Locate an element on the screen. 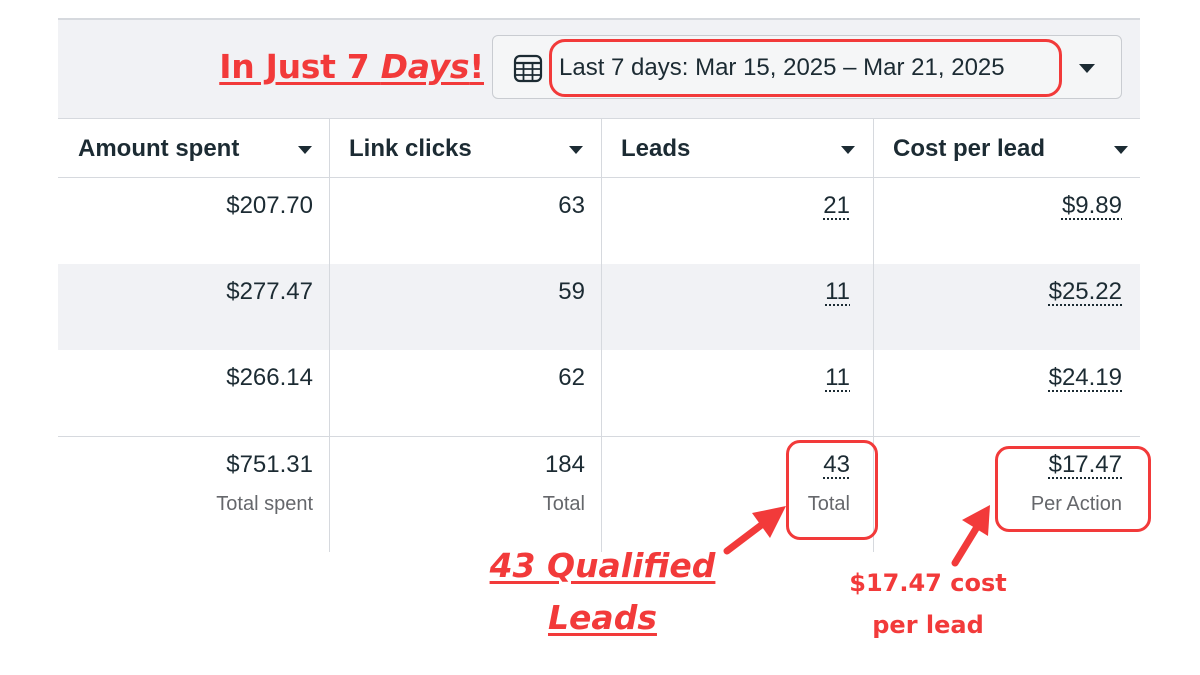 This screenshot has height=675, width=1200. cost-per-lead-annotation: $17.47 cost per lead is located at coordinates (928, 604).